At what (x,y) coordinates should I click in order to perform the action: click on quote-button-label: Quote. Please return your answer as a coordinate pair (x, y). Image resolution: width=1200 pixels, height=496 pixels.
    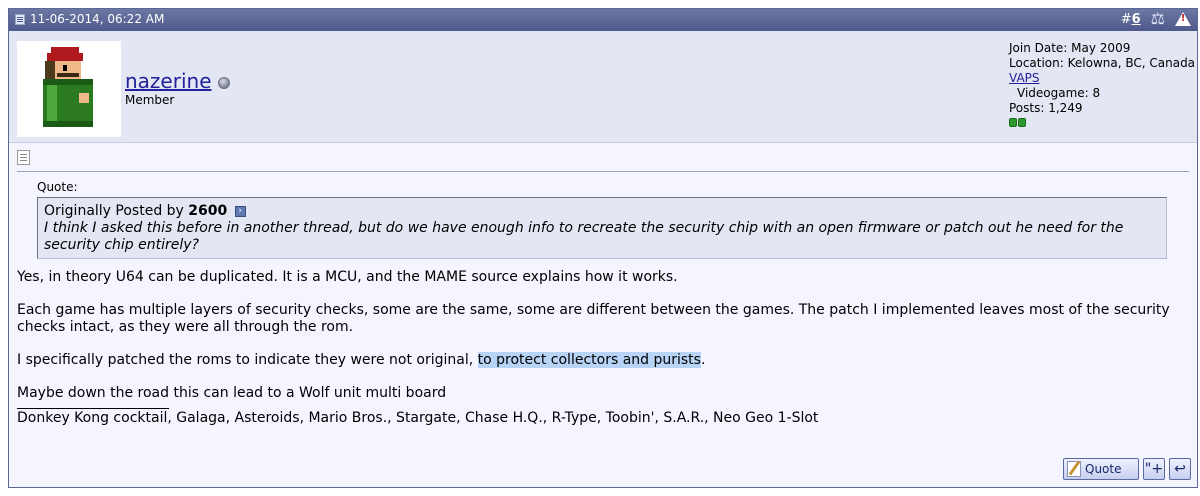
    Looking at the image, I should click on (1103, 469).